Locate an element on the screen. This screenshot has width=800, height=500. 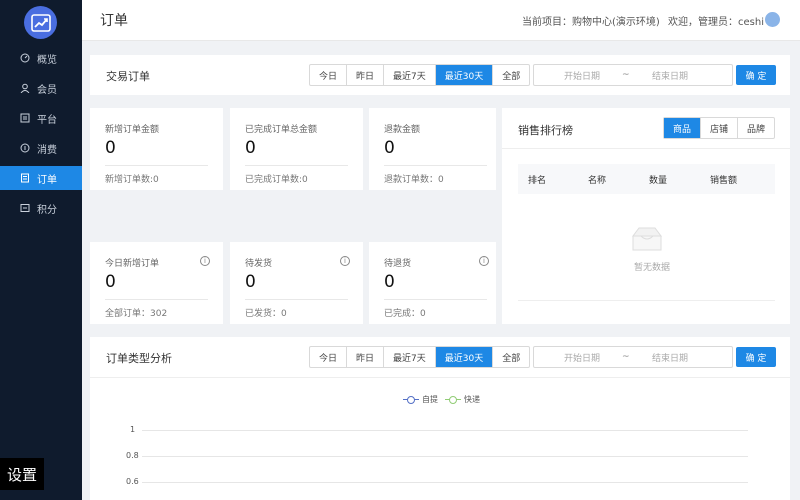
stat-card: 新增订单金额 0 新增订单数:0 is located at coordinates (156, 149).